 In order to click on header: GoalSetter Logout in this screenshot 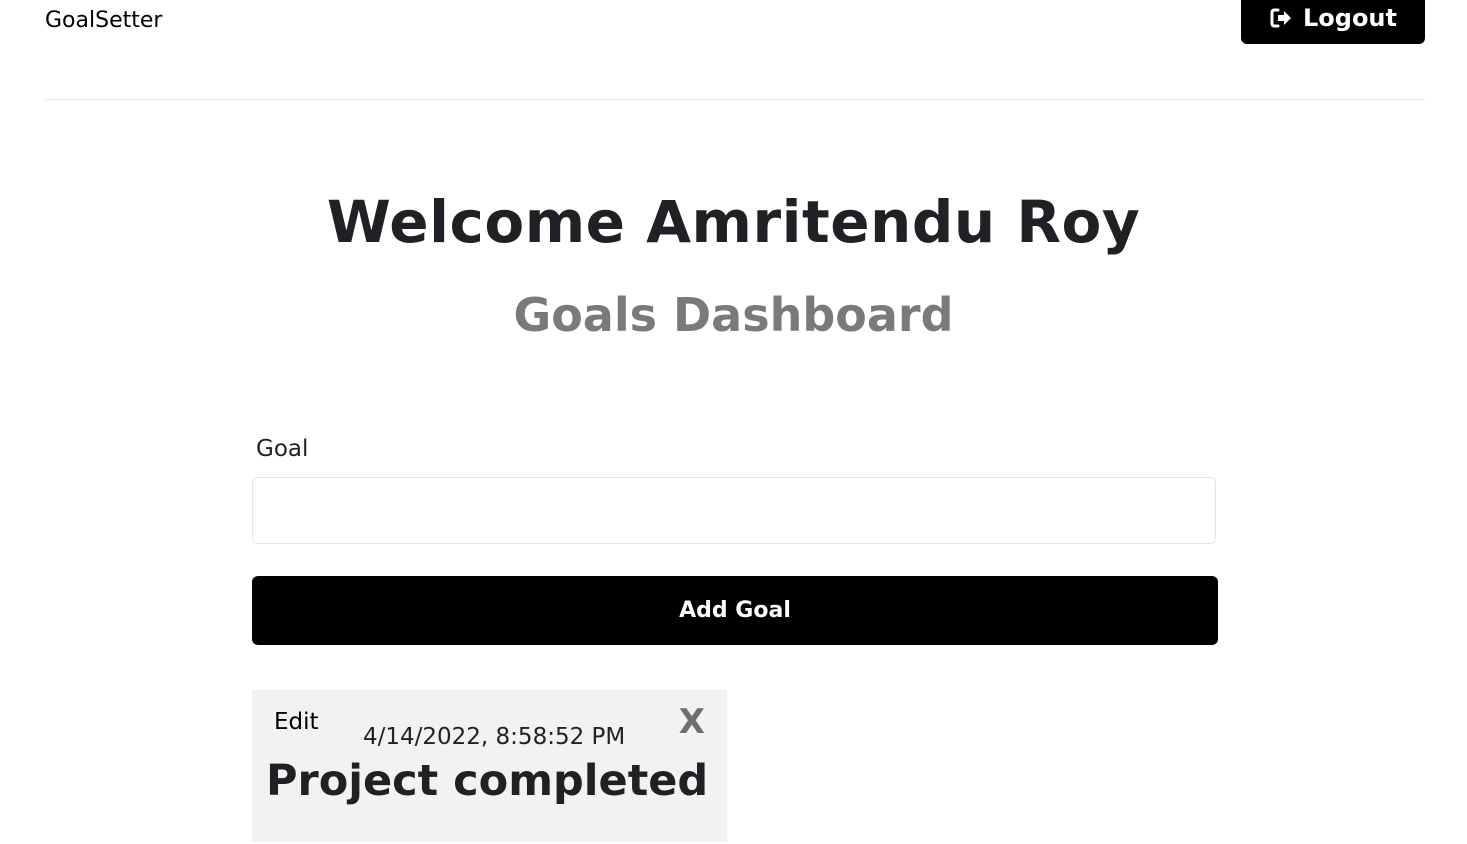, I will do `click(735, 50)`.